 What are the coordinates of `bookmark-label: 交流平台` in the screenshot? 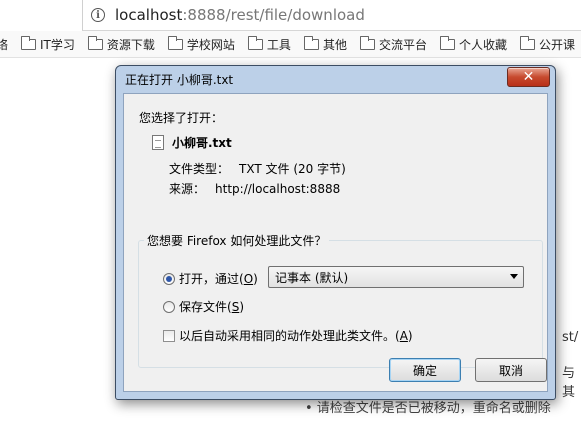 It's located at (402, 44).